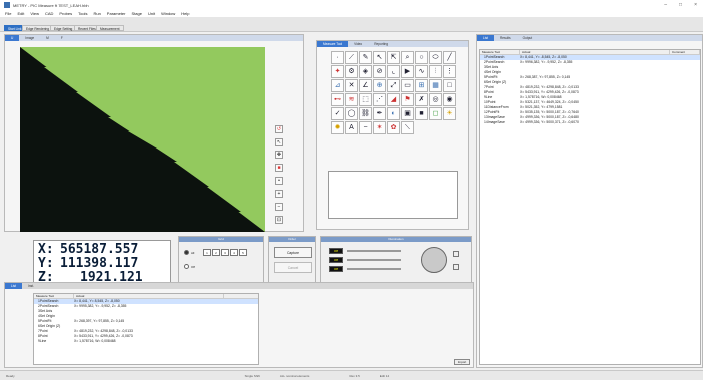  Describe the element at coordinates (207, 252) in the screenshot. I see `grid-cell-1: 1` at that location.